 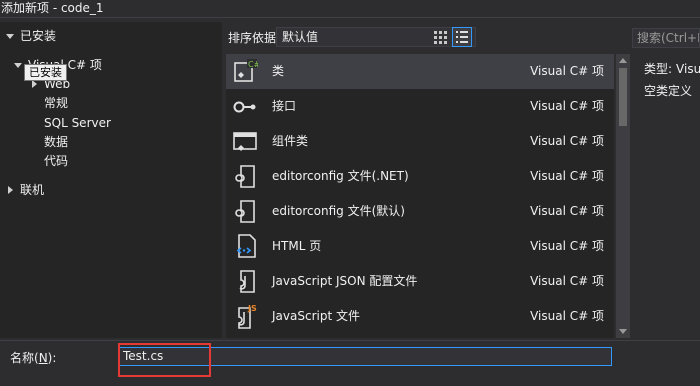 I want to click on name-row: 名称(N): Test.cs, so click(x=350, y=363).